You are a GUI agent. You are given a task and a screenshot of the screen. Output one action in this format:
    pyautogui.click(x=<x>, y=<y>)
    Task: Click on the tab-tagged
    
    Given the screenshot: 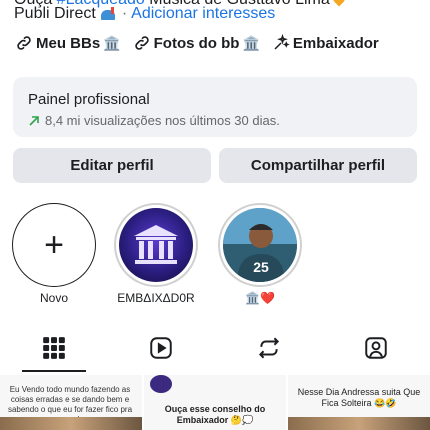 What is the action you would take?
    pyautogui.click(x=376, y=348)
    